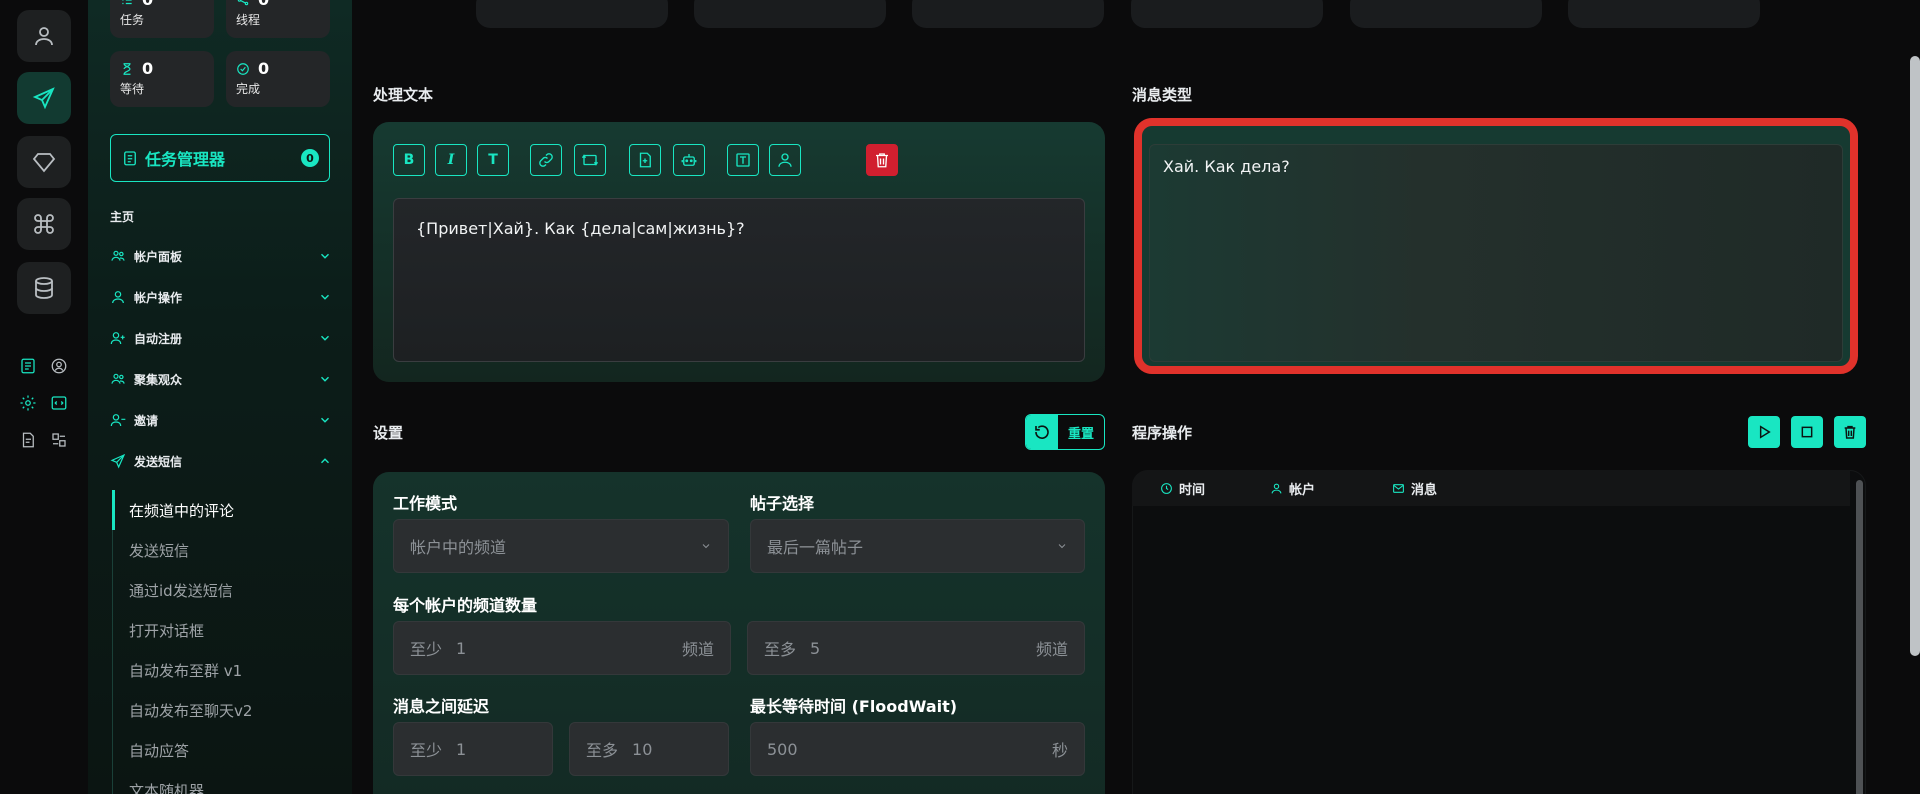 This screenshot has width=1920, height=794. I want to click on nav-invite: 邀请, so click(221, 420).